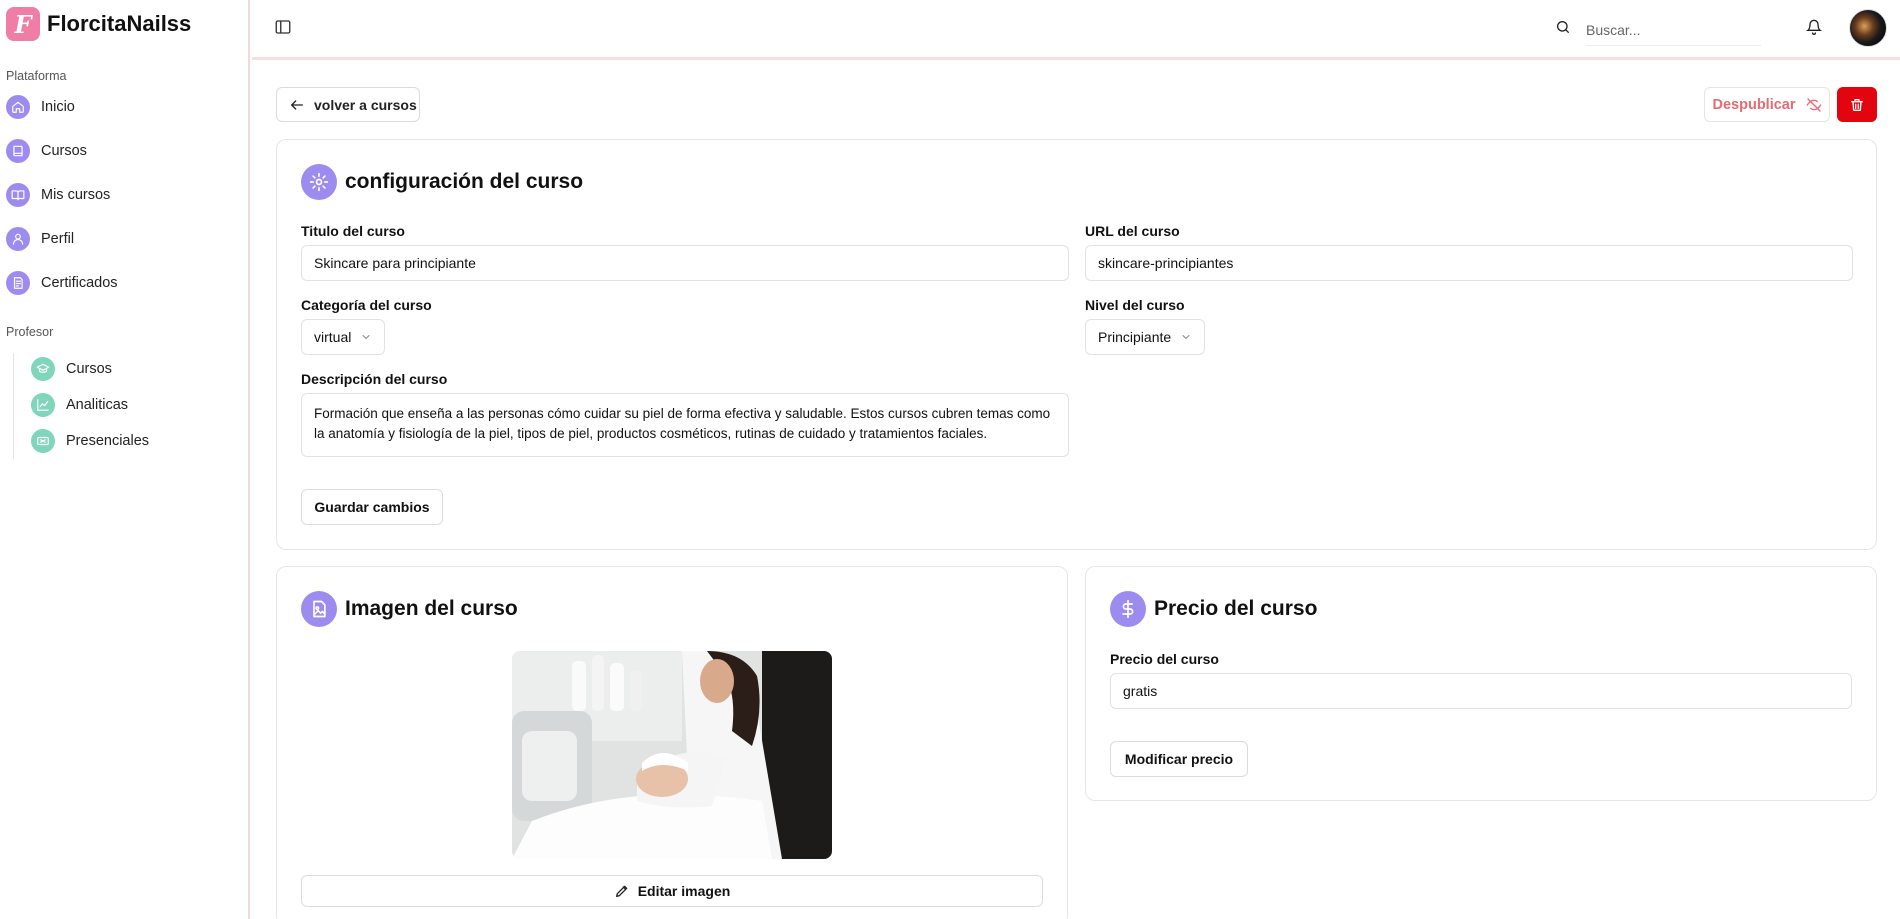  I want to click on back-to-courses-button: volver a cursos, so click(348, 104).